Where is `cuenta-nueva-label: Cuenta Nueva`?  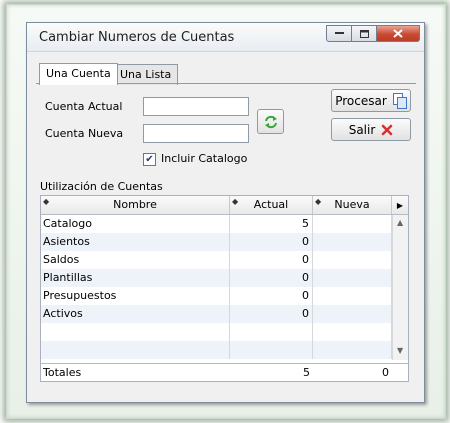 cuenta-nueva-label: Cuenta Nueva is located at coordinates (84, 133).